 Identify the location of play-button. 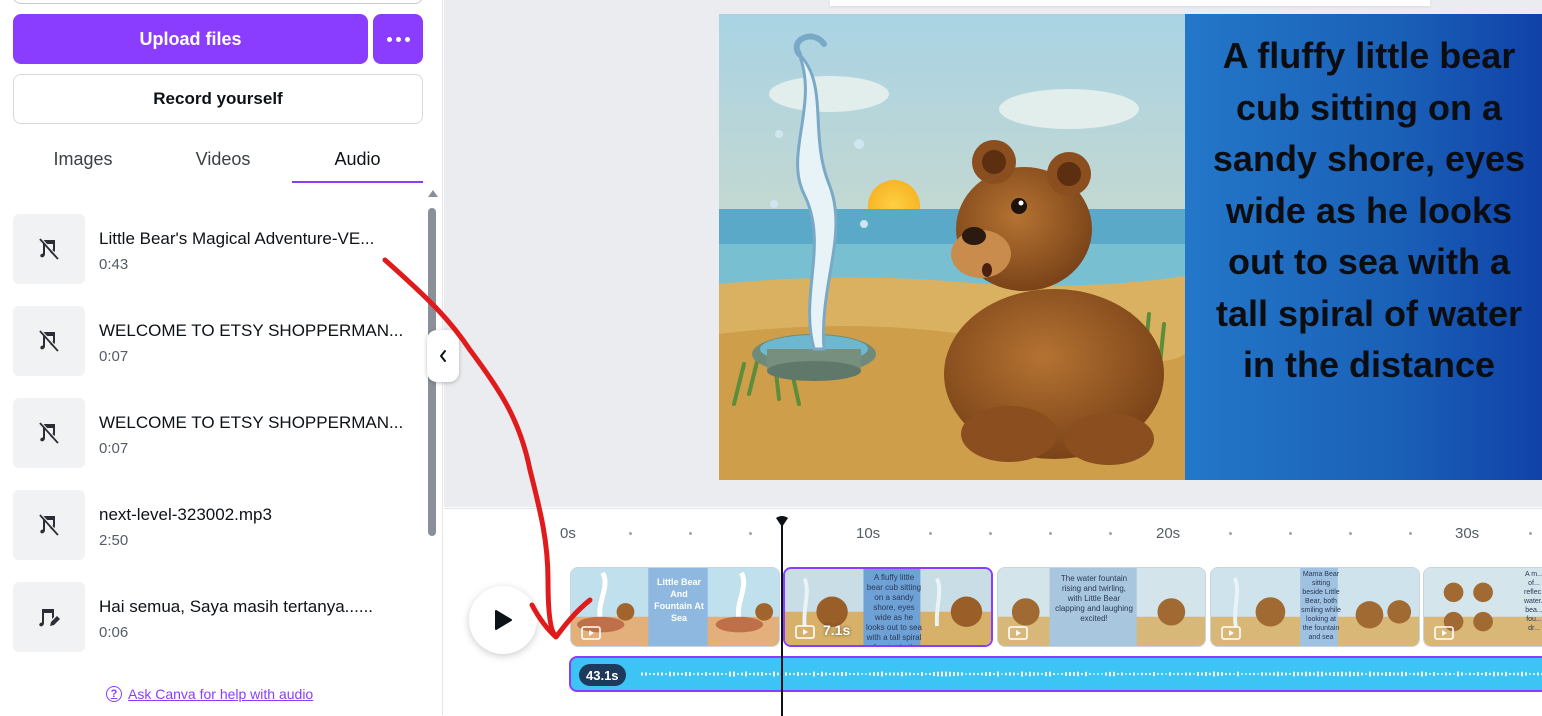
(503, 620).